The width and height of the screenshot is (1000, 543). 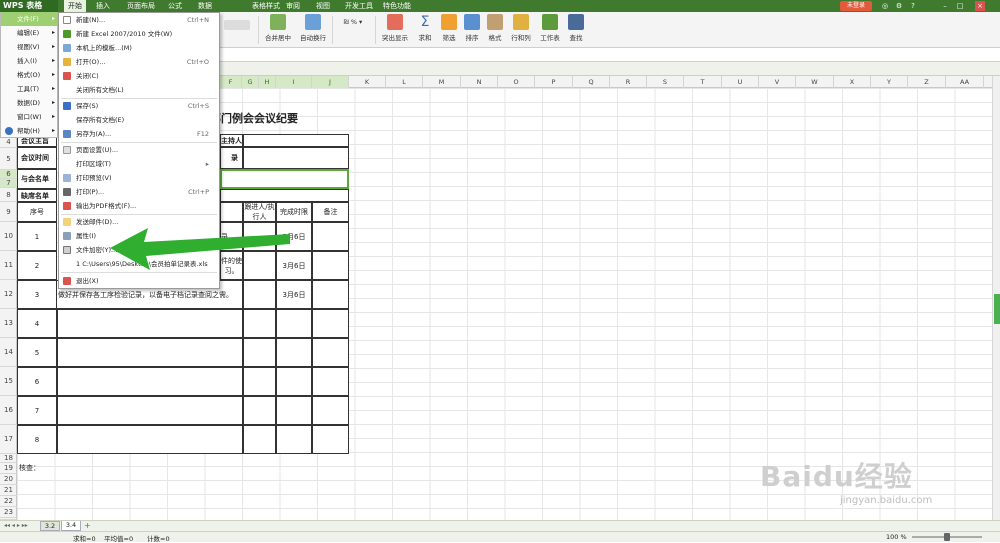 I want to click on column-header: W, so click(x=815, y=82).